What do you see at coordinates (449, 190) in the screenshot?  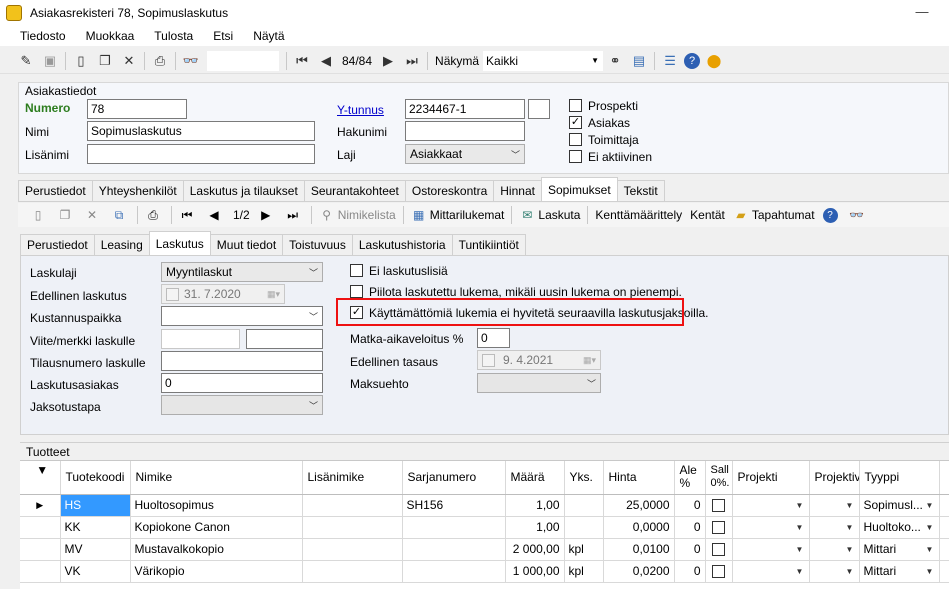 I see `tab-ostoreskontra: Ostoreskontra` at bounding box center [449, 190].